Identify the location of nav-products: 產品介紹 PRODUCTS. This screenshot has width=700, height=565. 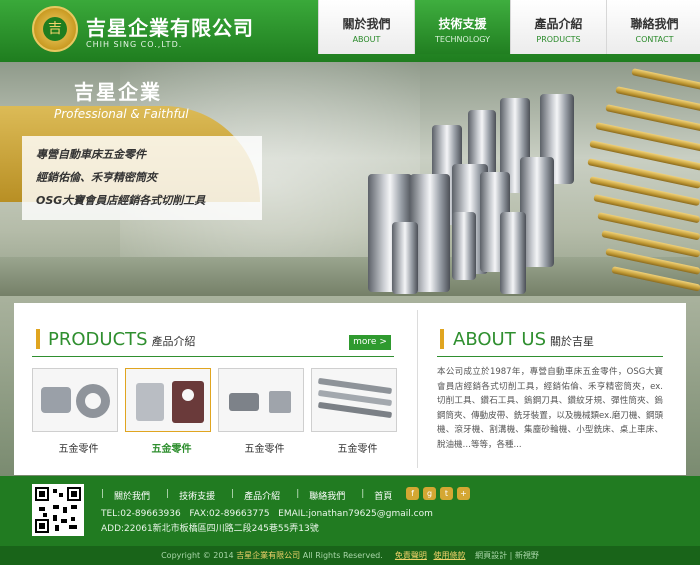
(558, 27).